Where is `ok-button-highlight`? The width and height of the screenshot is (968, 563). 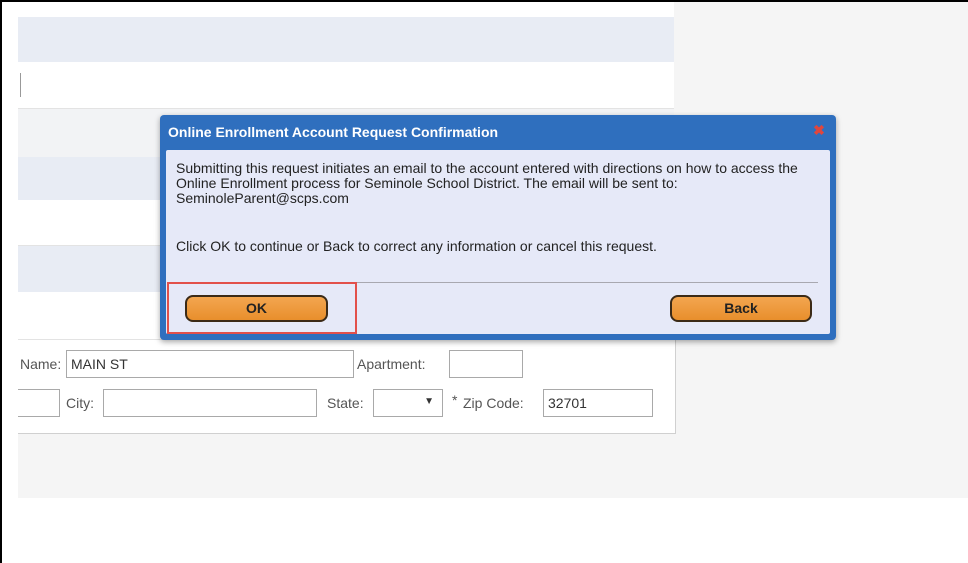
ok-button-highlight is located at coordinates (262, 308).